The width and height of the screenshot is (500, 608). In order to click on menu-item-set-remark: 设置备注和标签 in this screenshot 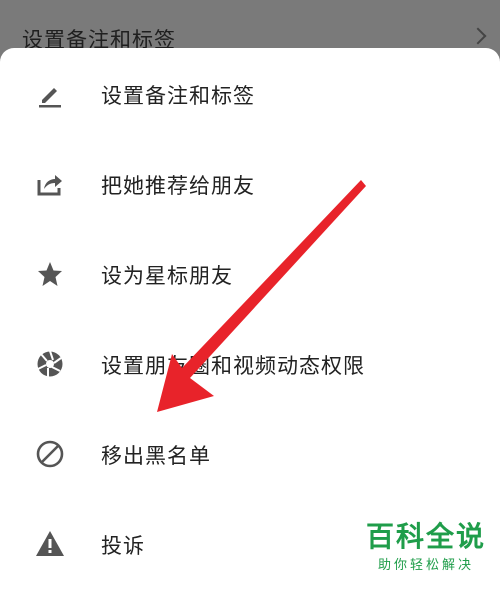, I will do `click(250, 93)`.